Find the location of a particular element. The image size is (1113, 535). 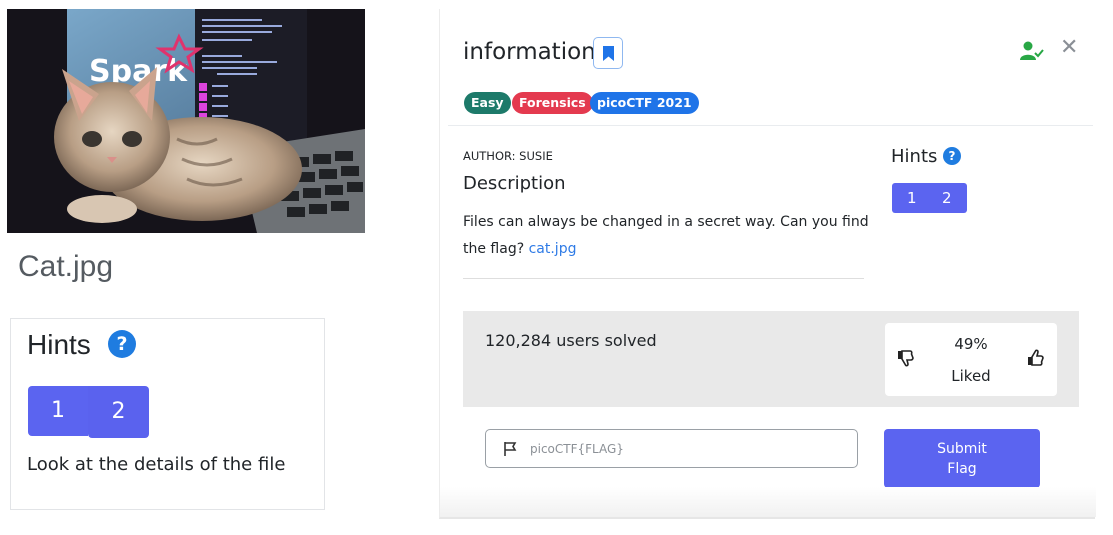

description-divider is located at coordinates (663, 278).